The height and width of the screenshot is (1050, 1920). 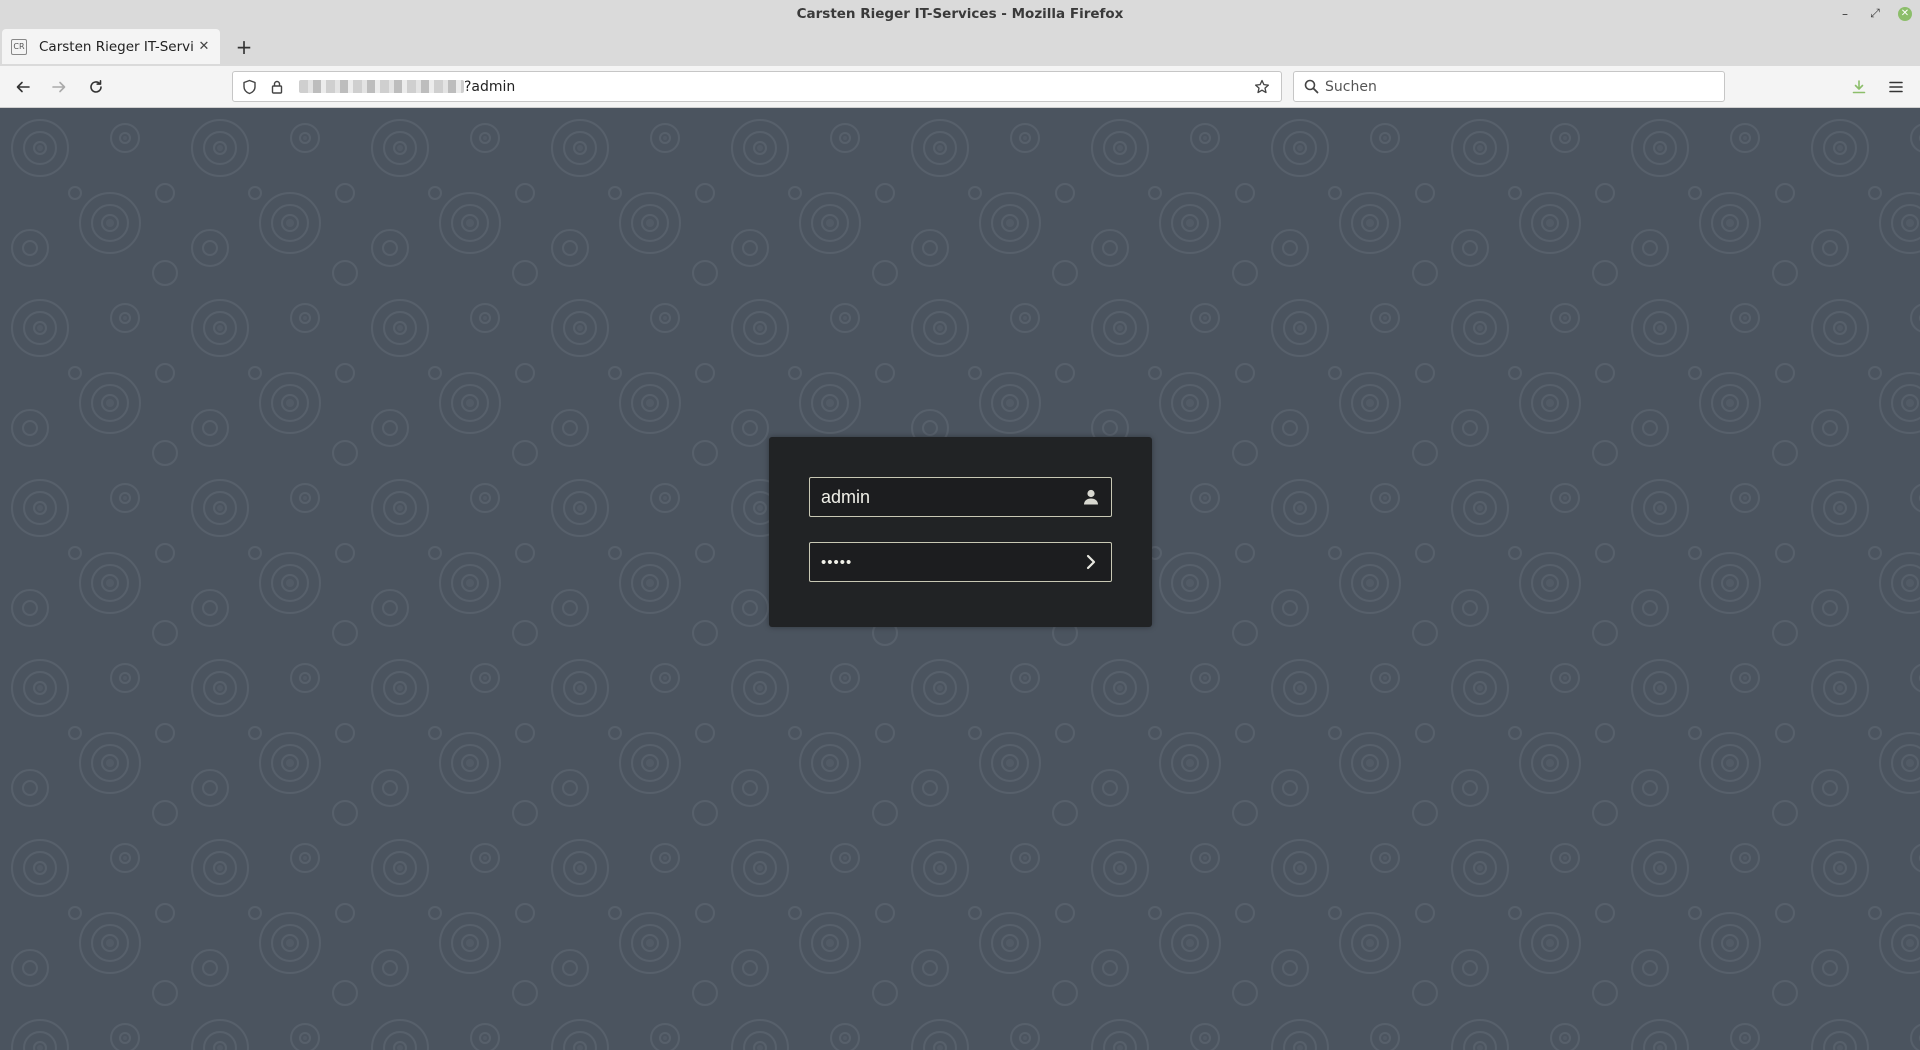 What do you see at coordinates (936, 497) in the screenshot?
I see `username-input` at bounding box center [936, 497].